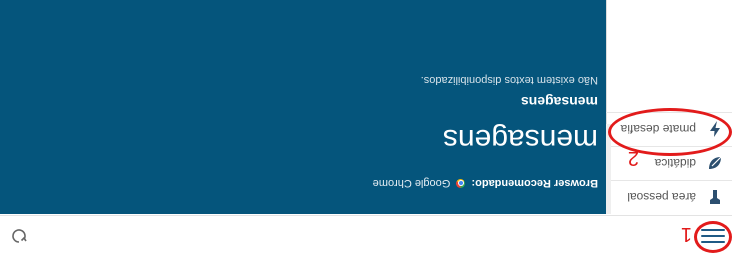 This screenshot has width=732, height=257. What do you see at coordinates (715, 198) in the screenshot?
I see `person-icon` at bounding box center [715, 198].